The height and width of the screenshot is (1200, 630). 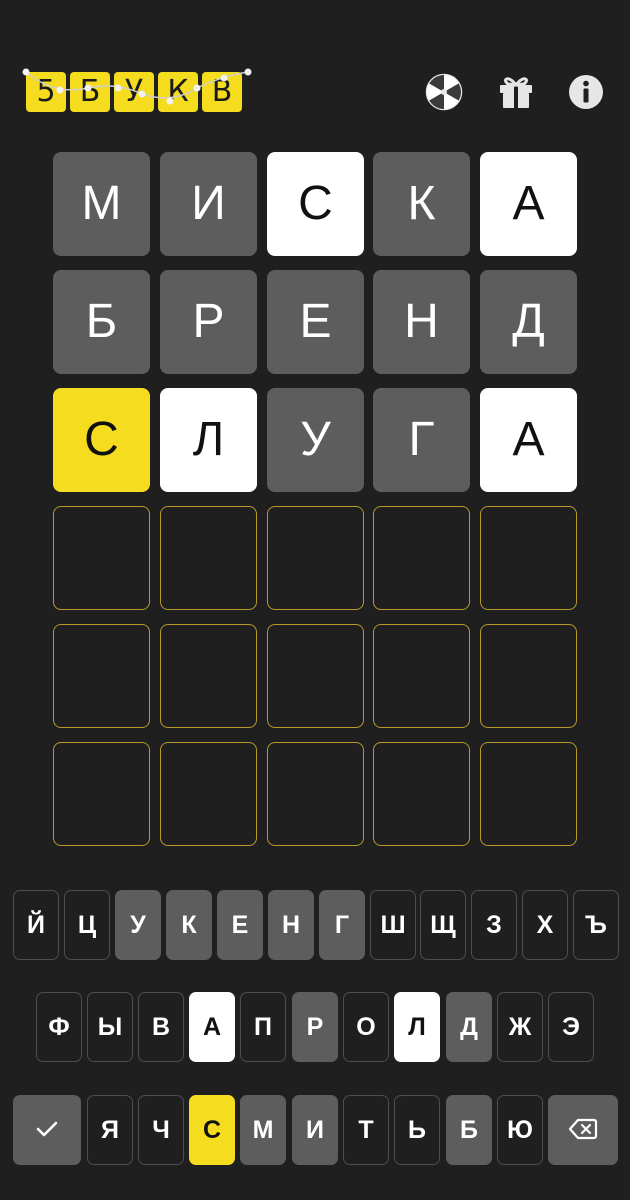 I want to click on logo-letter: У, so click(x=134, y=92).